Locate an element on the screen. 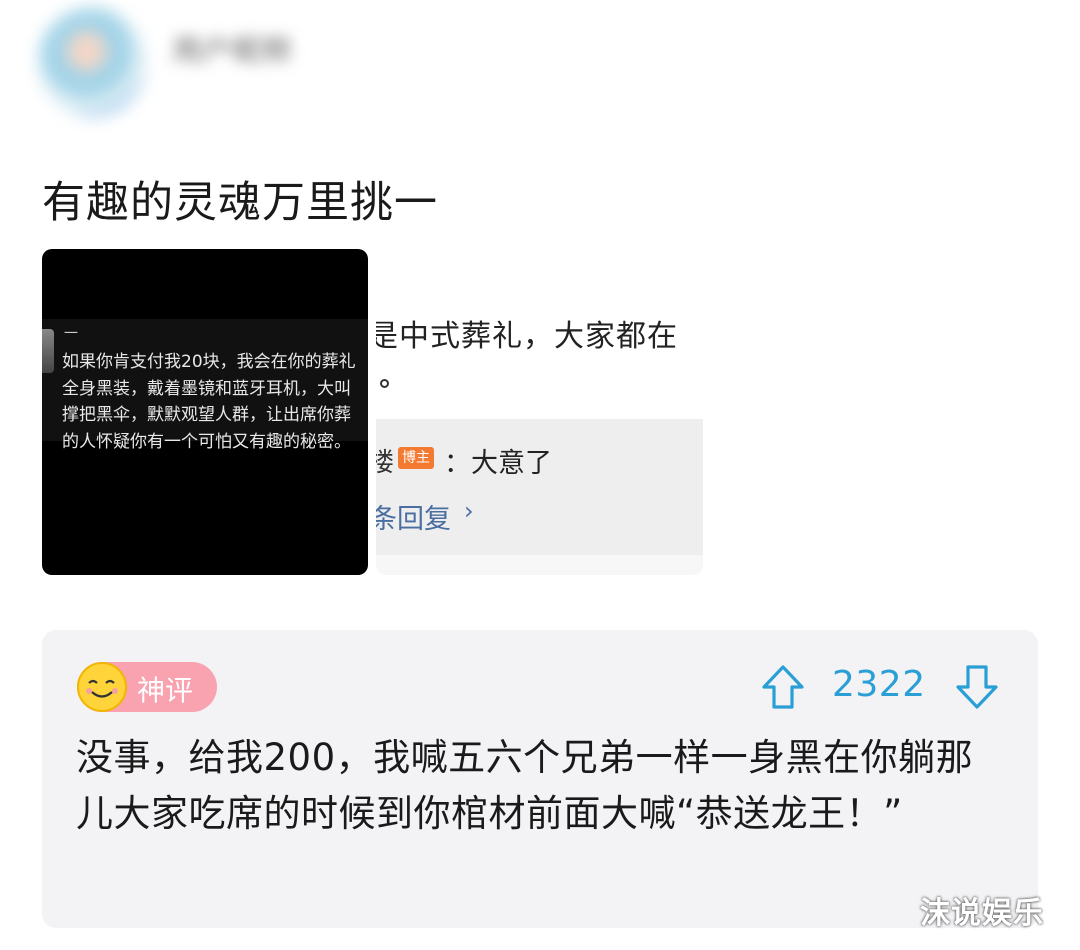  vote-count: 2322 is located at coordinates (879, 684).